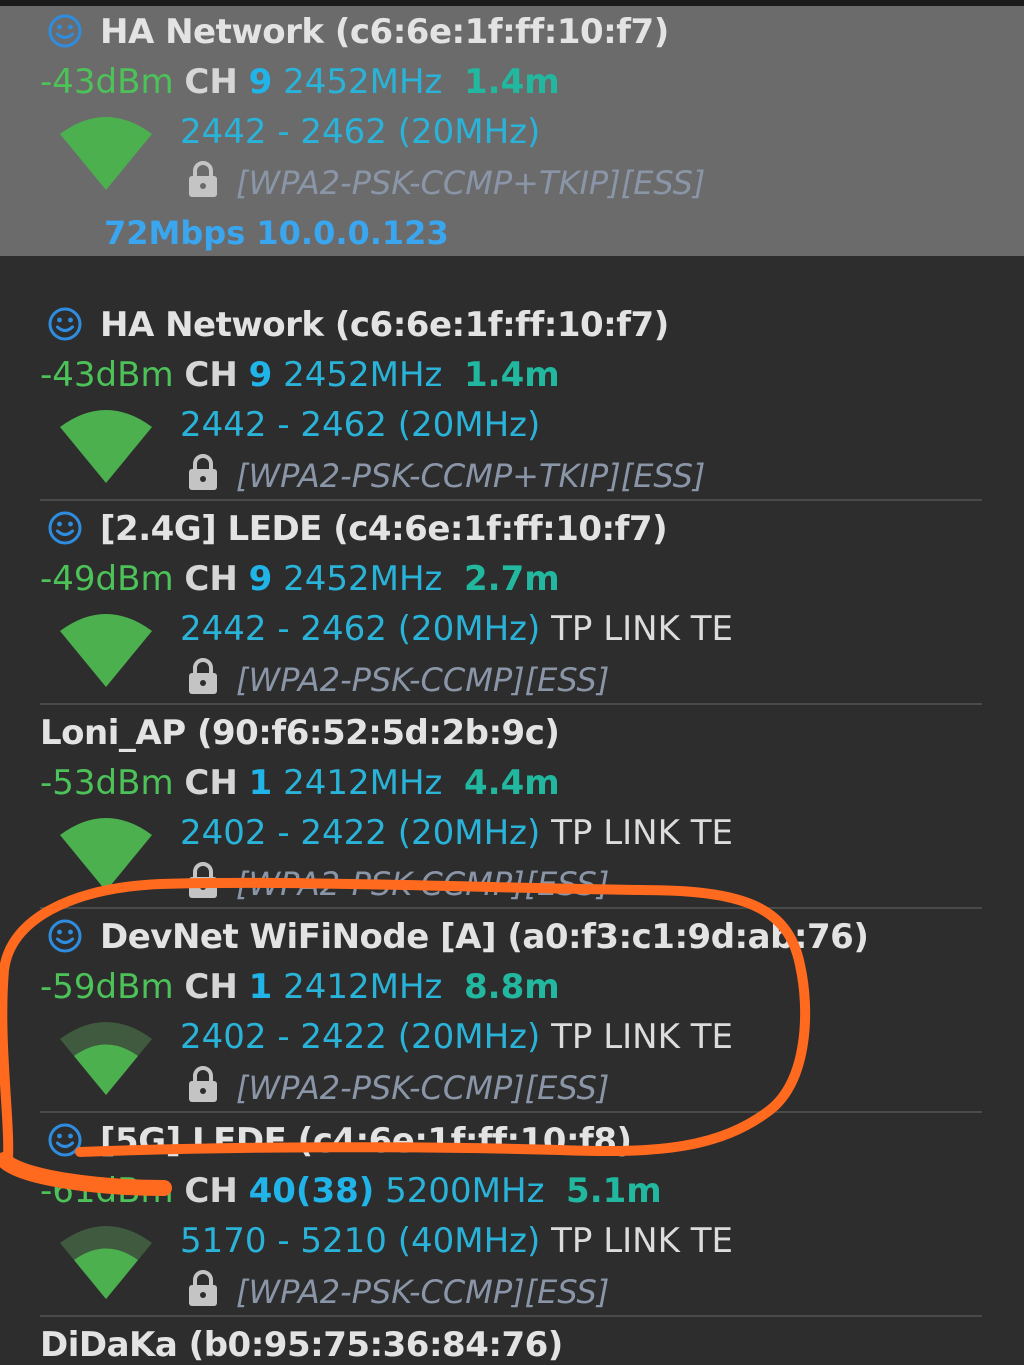 Image resolution: width=1024 pixels, height=1365 pixels. Describe the element at coordinates (107, 1191) in the screenshot. I see `signal-strength: -61dBm` at that location.